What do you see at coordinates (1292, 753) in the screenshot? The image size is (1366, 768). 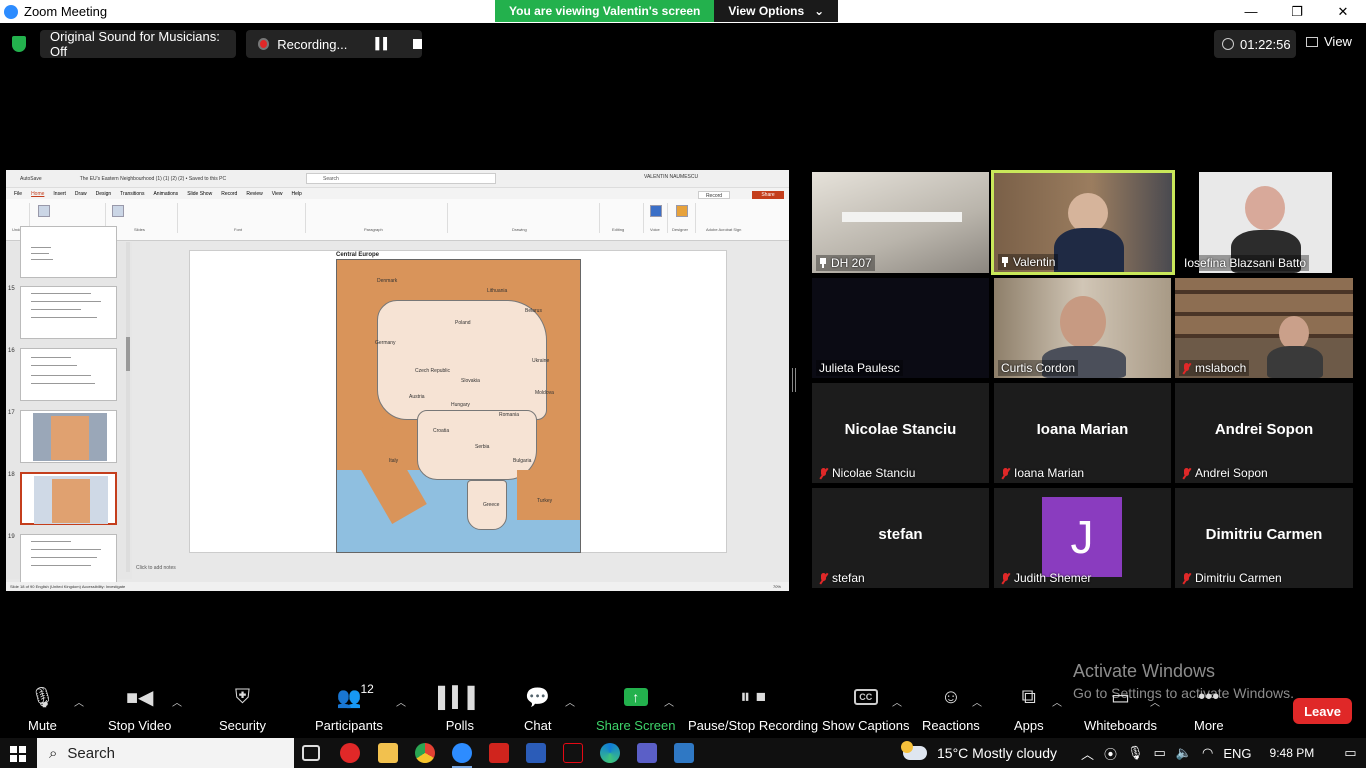 I see `clock-time: 9:48 PM` at bounding box center [1292, 753].